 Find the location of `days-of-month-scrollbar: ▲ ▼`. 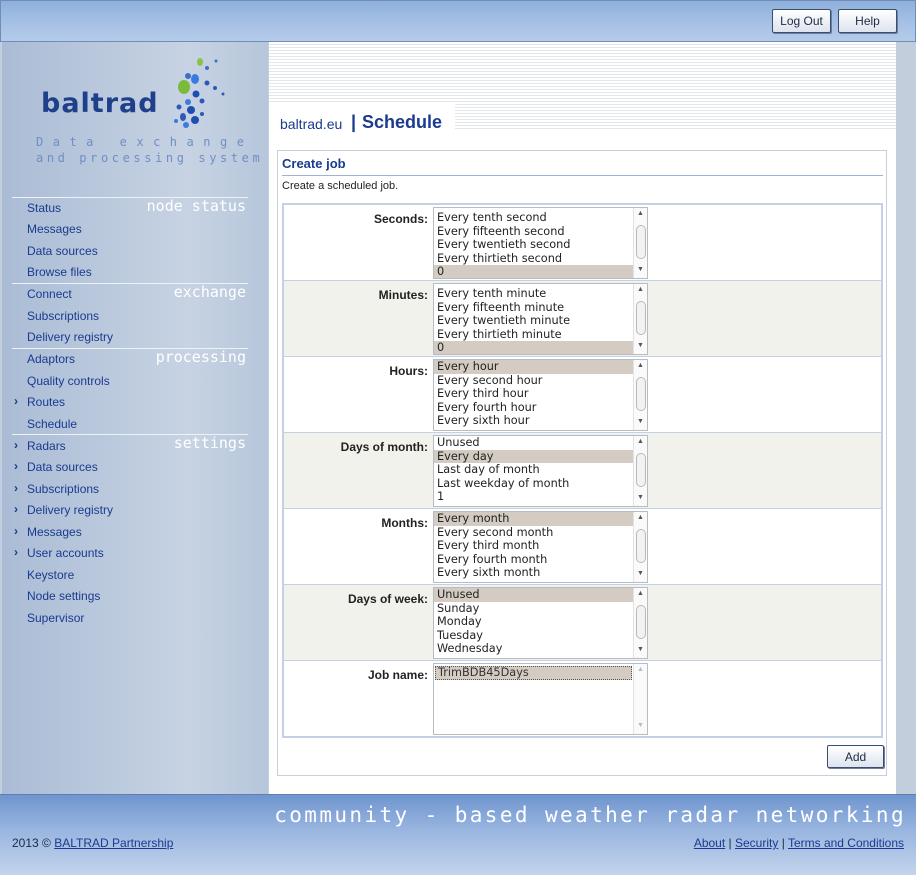

days-of-month-scrollbar: ▲ ▼ is located at coordinates (640, 471).